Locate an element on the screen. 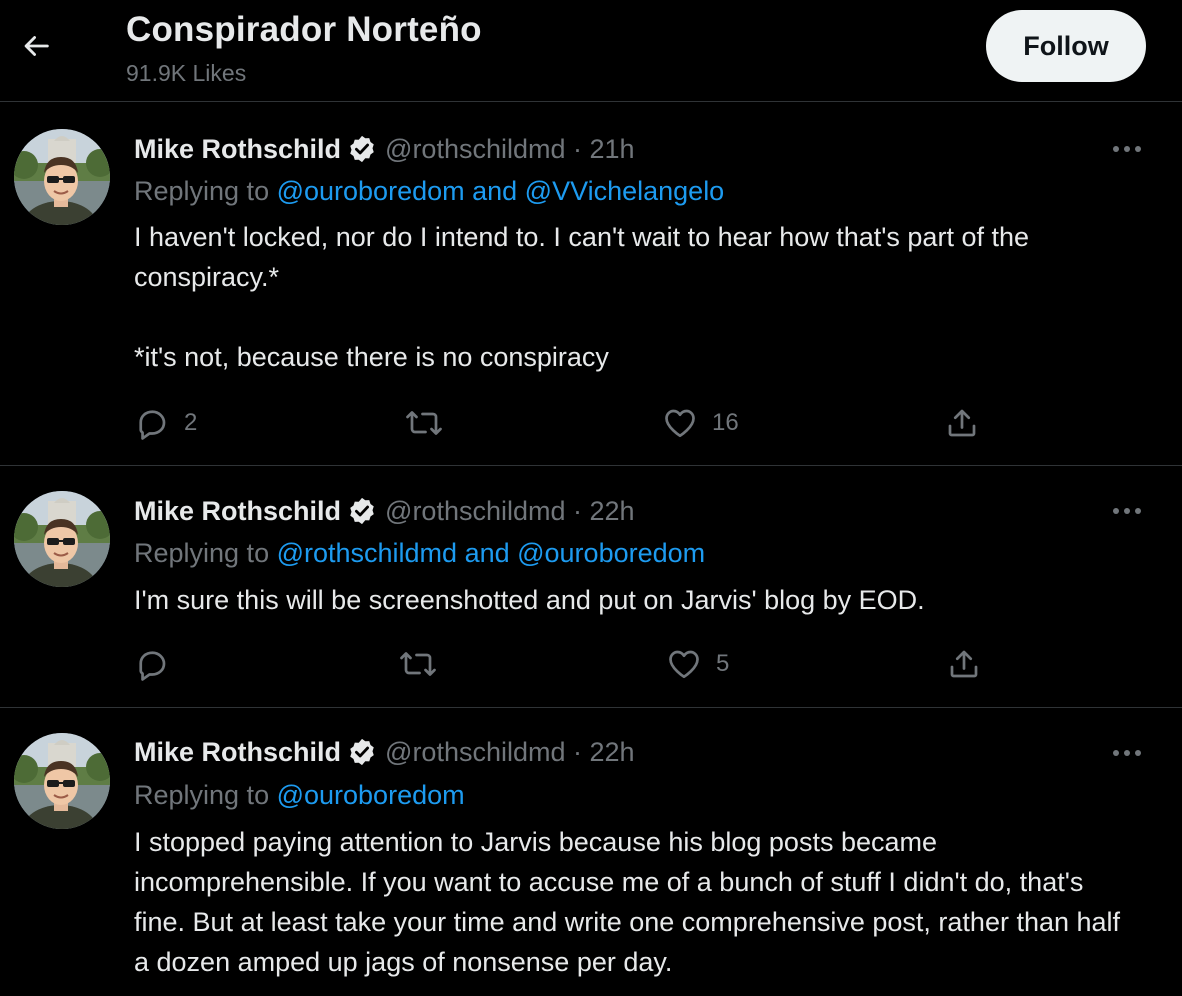 This screenshot has height=996, width=1182. reply-button: 2 is located at coordinates (165, 423).